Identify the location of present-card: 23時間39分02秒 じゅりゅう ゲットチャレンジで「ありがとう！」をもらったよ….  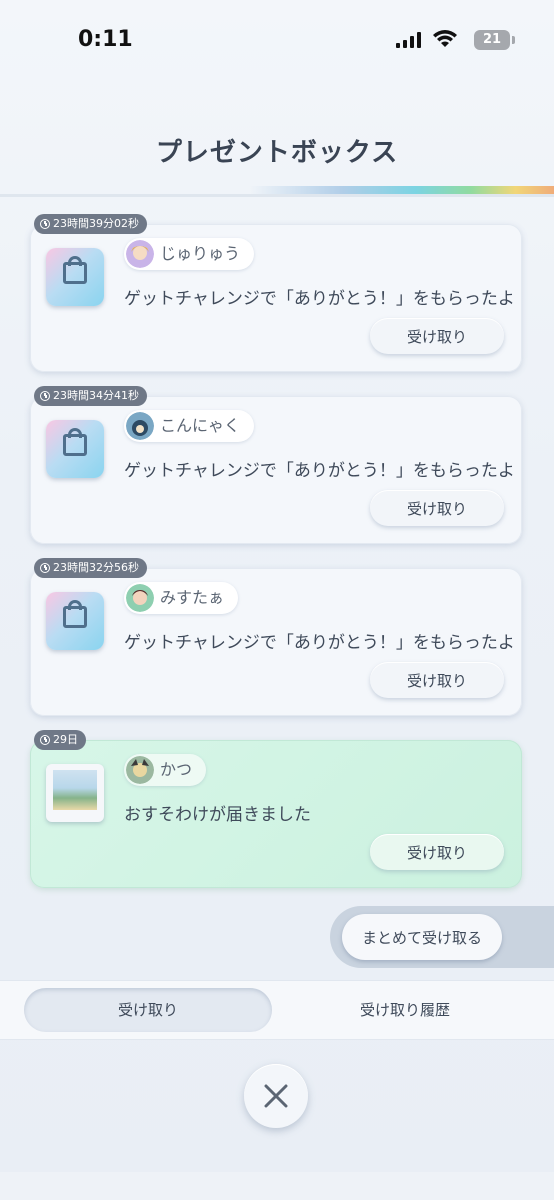
(276, 293).